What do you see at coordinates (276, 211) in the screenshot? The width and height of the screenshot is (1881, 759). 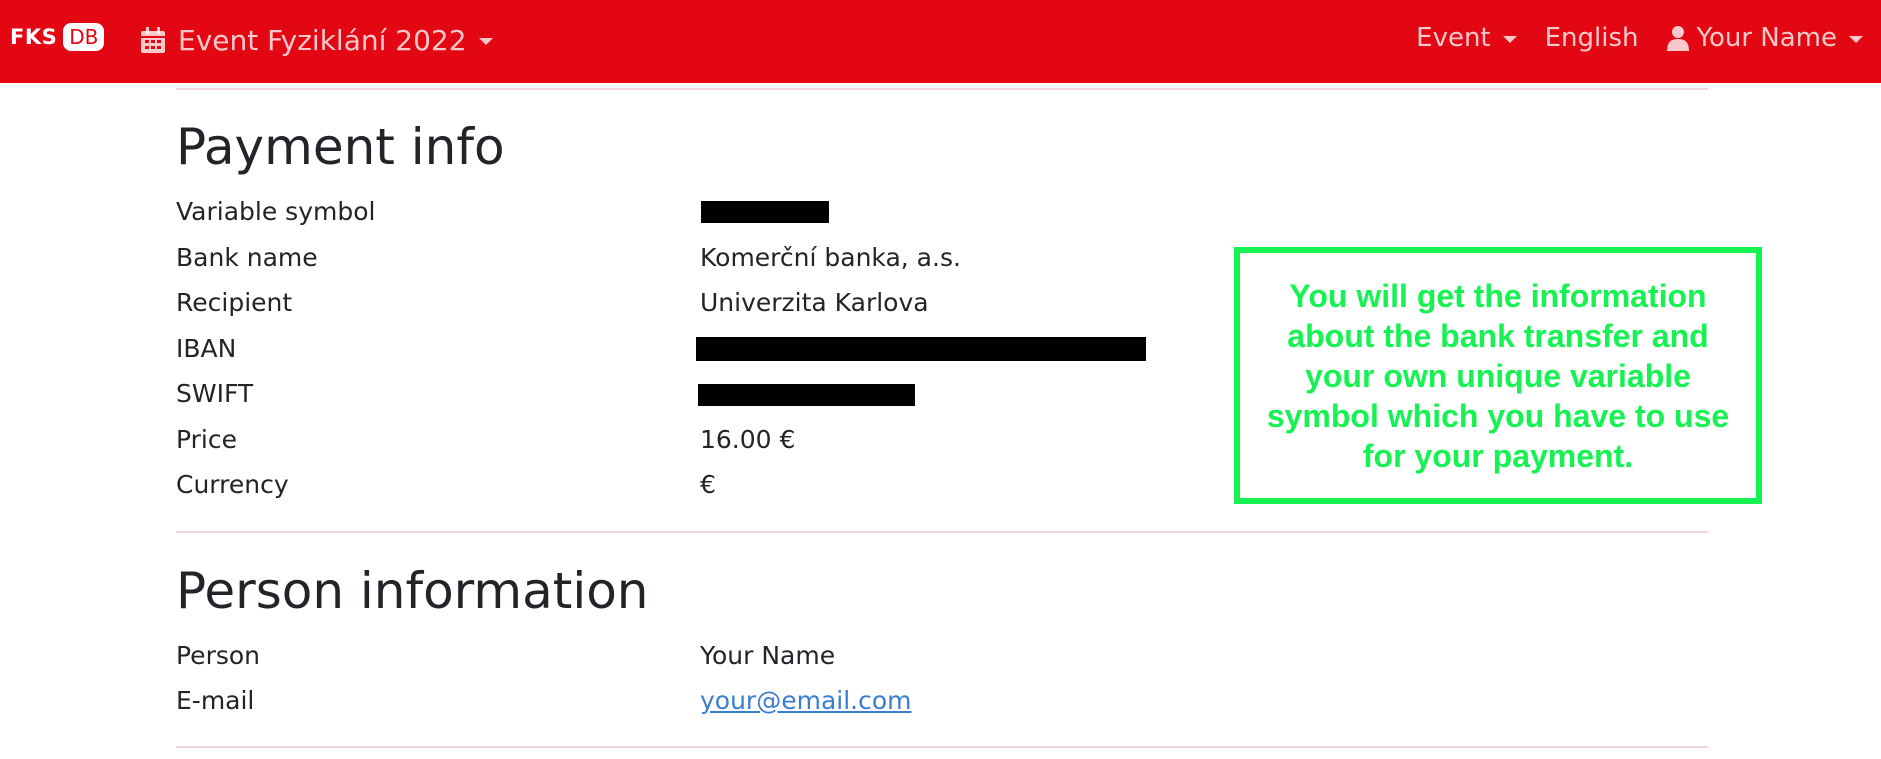 I see `variable-symbol-label: Variable symbol` at bounding box center [276, 211].